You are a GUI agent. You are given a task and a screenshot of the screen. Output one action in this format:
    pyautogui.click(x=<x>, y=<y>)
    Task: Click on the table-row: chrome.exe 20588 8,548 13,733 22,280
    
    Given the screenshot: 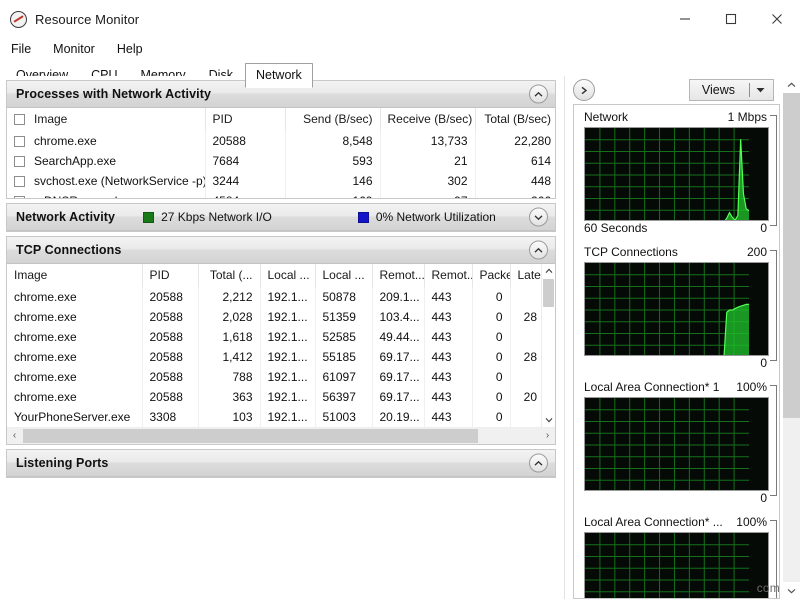 What is the action you would take?
    pyautogui.click(x=281, y=141)
    